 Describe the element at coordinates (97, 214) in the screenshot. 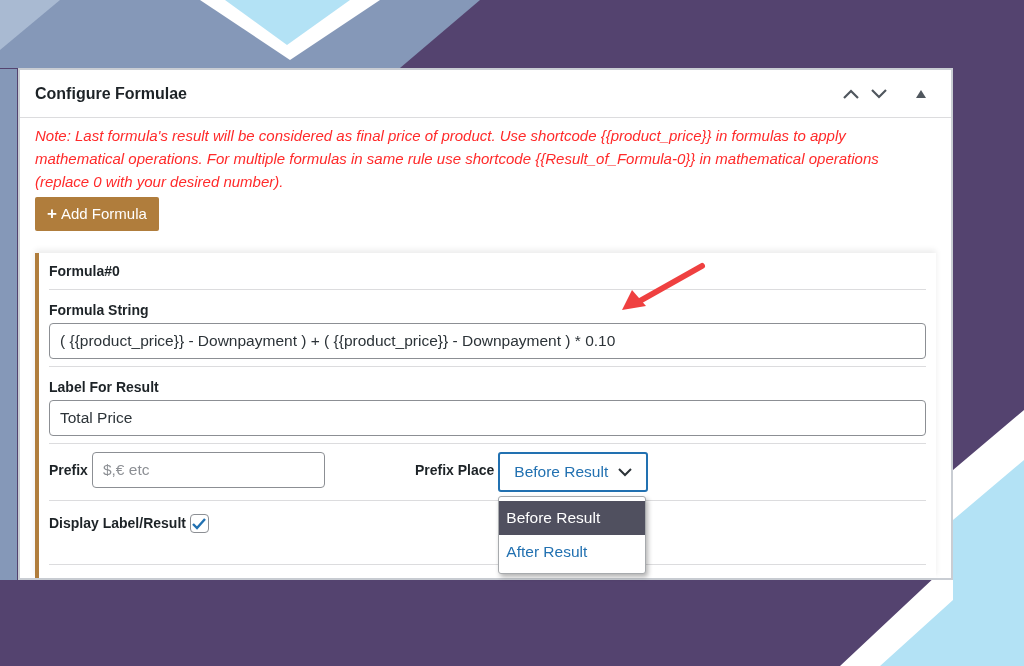

I see `add-formula-button: + Add Formula` at that location.